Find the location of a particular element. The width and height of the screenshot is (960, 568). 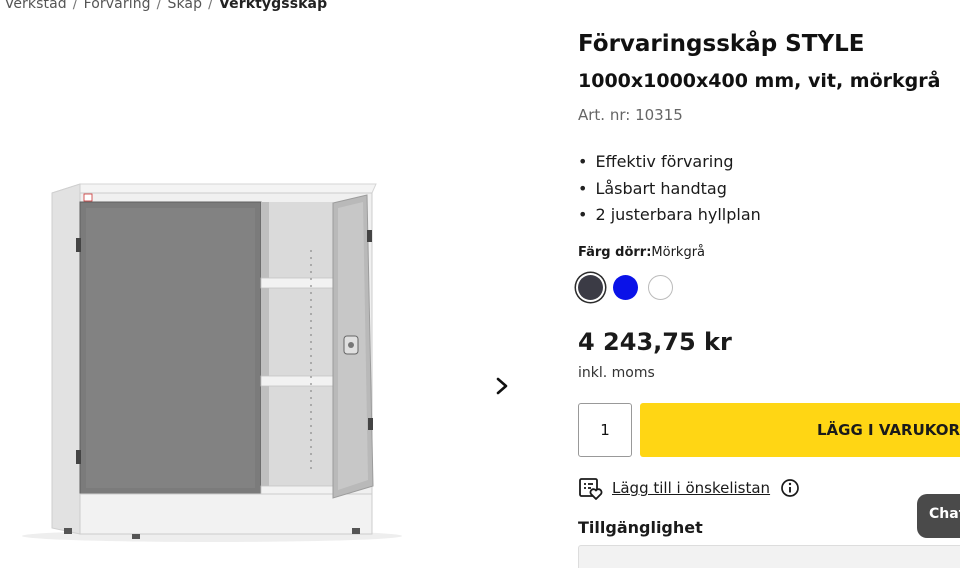

breadcrumb-item-skap: Skåp is located at coordinates (184, 6).